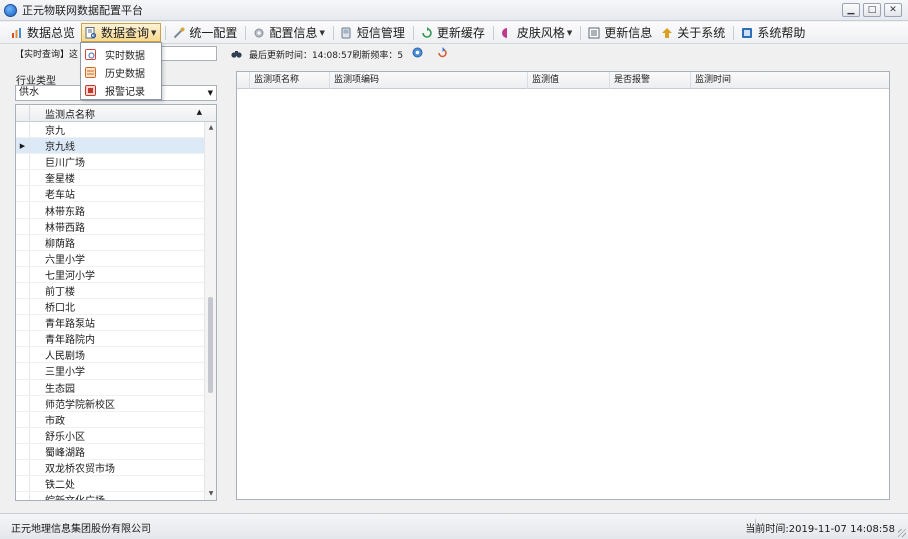 This screenshot has height=539, width=908. What do you see at coordinates (55, 421) in the screenshot?
I see `monitor-point-name: 市政` at bounding box center [55, 421].